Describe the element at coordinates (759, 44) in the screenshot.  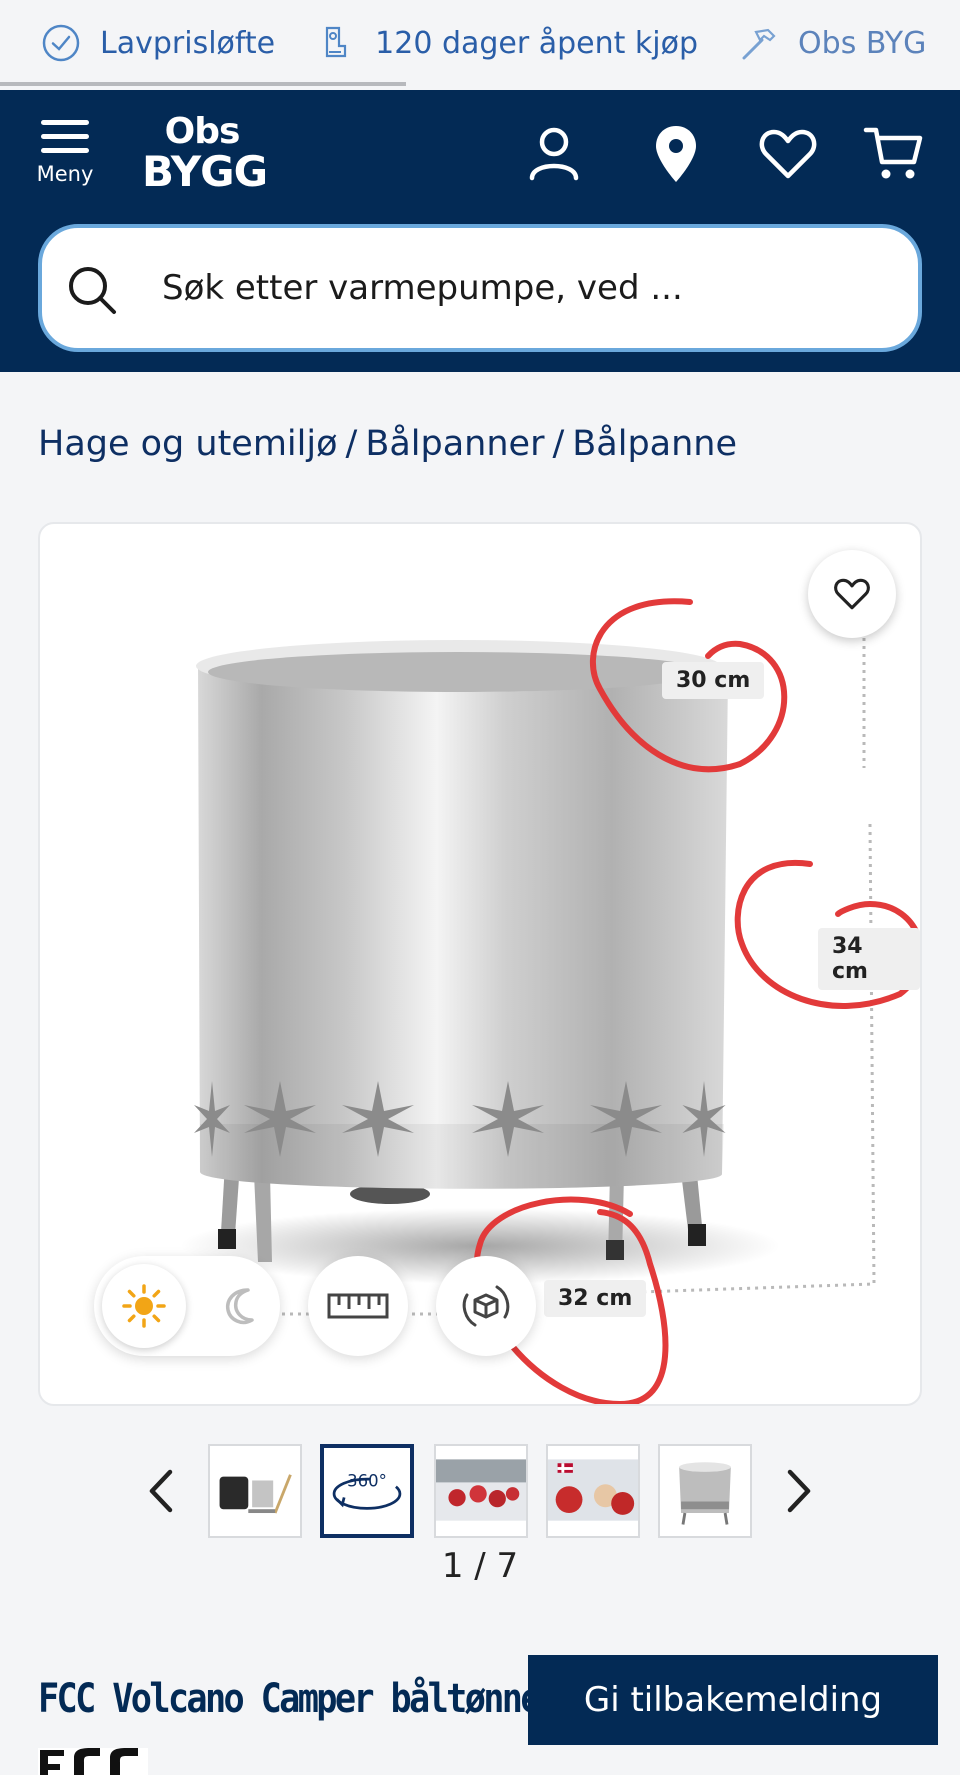
I see `hammer-icon` at that location.